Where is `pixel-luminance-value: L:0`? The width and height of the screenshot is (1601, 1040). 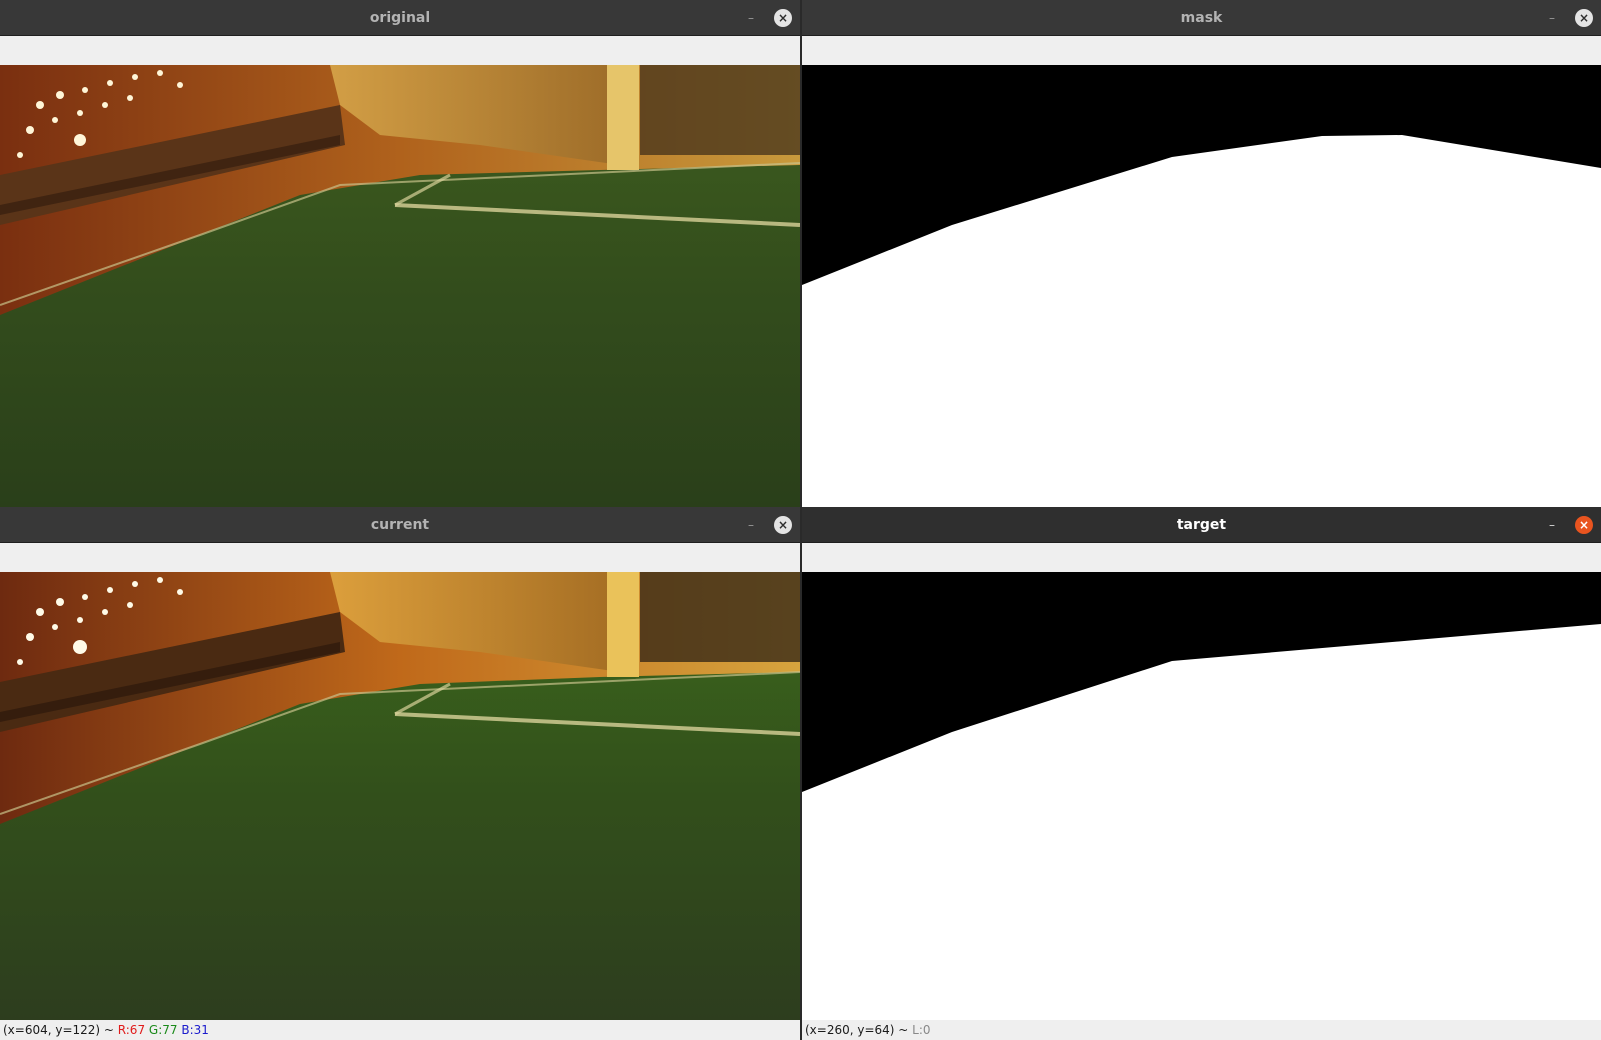 pixel-luminance-value: L:0 is located at coordinates (921, 1030).